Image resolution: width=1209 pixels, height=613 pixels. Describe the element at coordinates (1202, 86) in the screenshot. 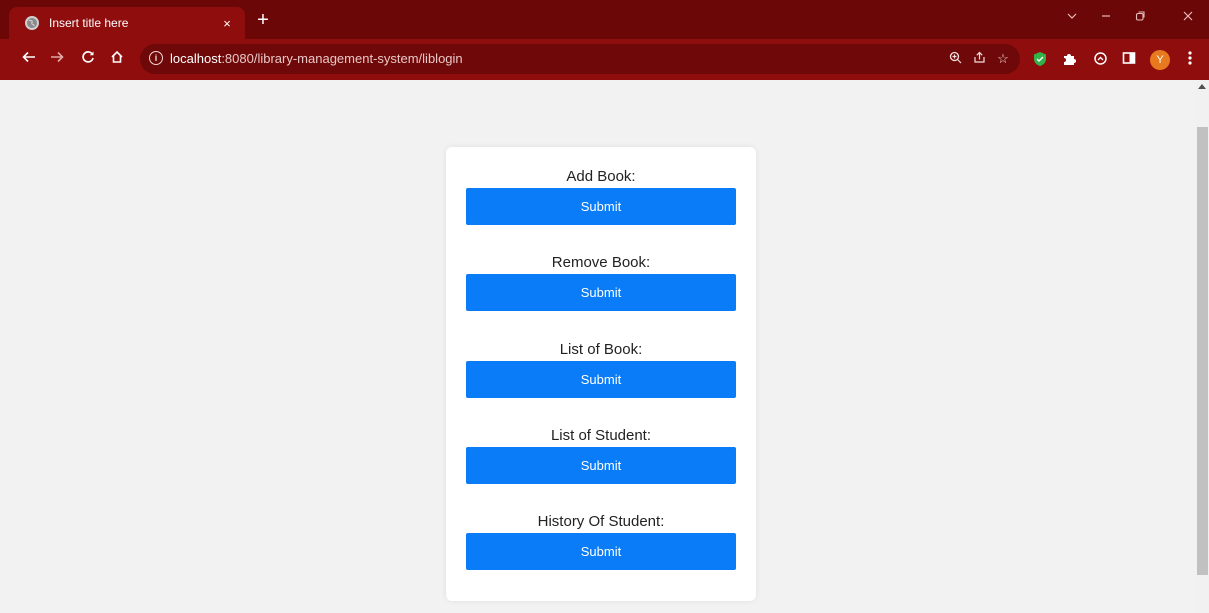

I see `scroll-up-arrow-icon` at that location.